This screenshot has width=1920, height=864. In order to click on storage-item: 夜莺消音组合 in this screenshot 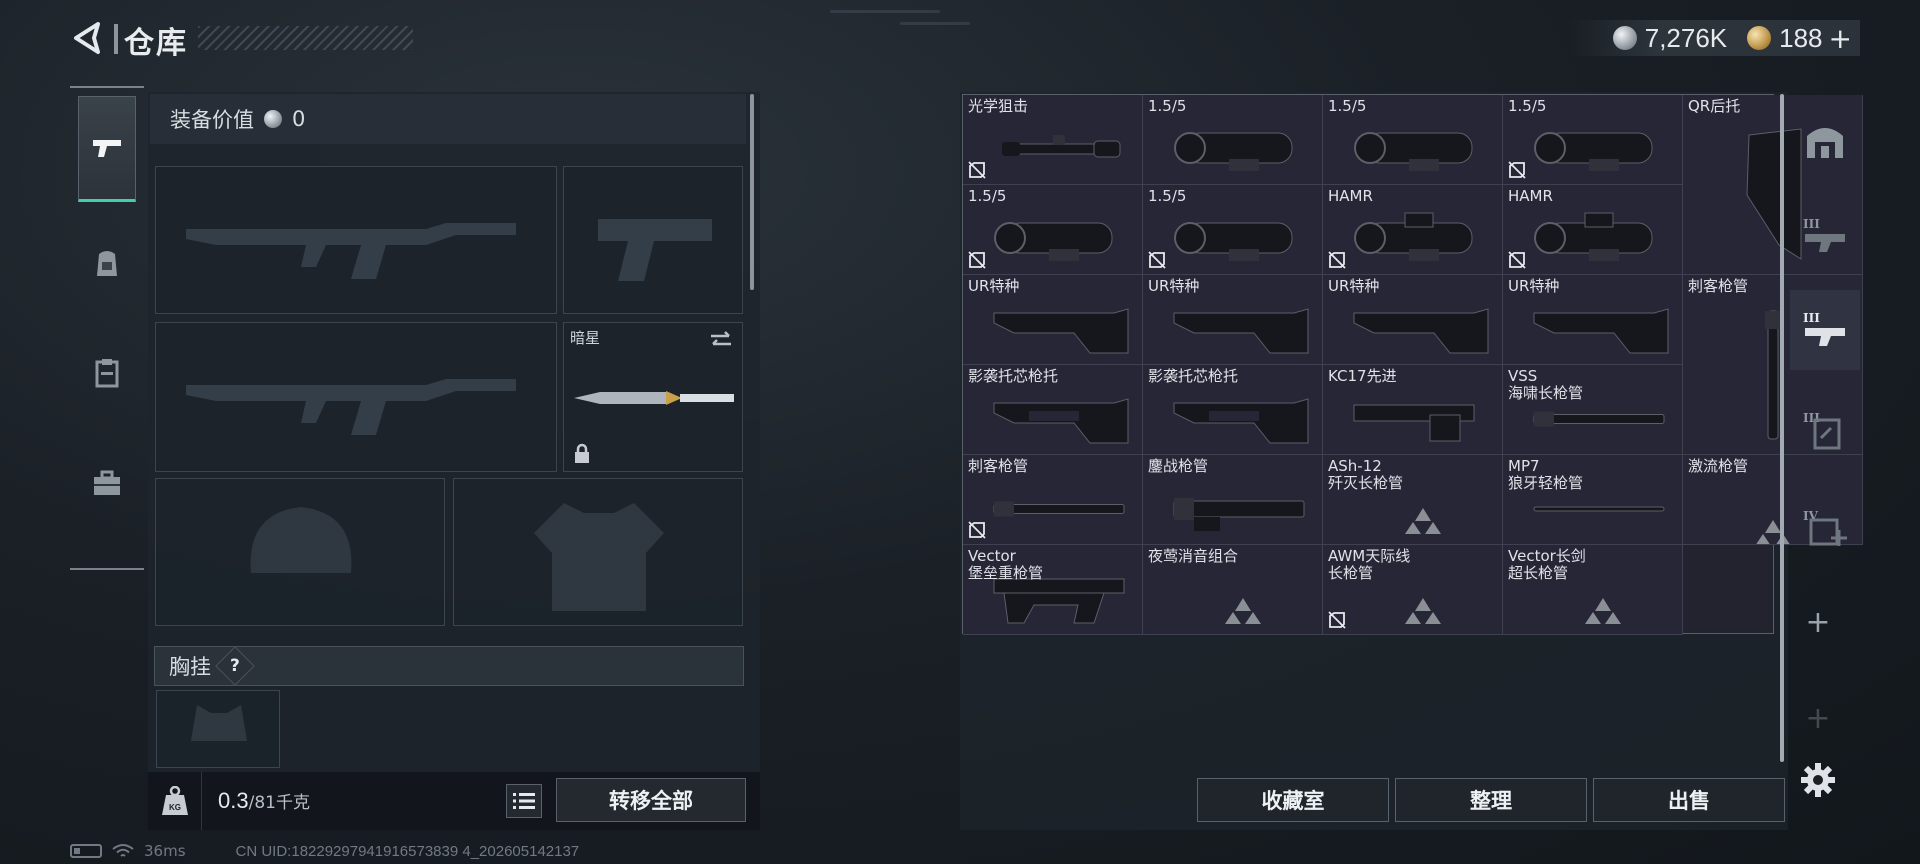, I will do `click(1233, 590)`.